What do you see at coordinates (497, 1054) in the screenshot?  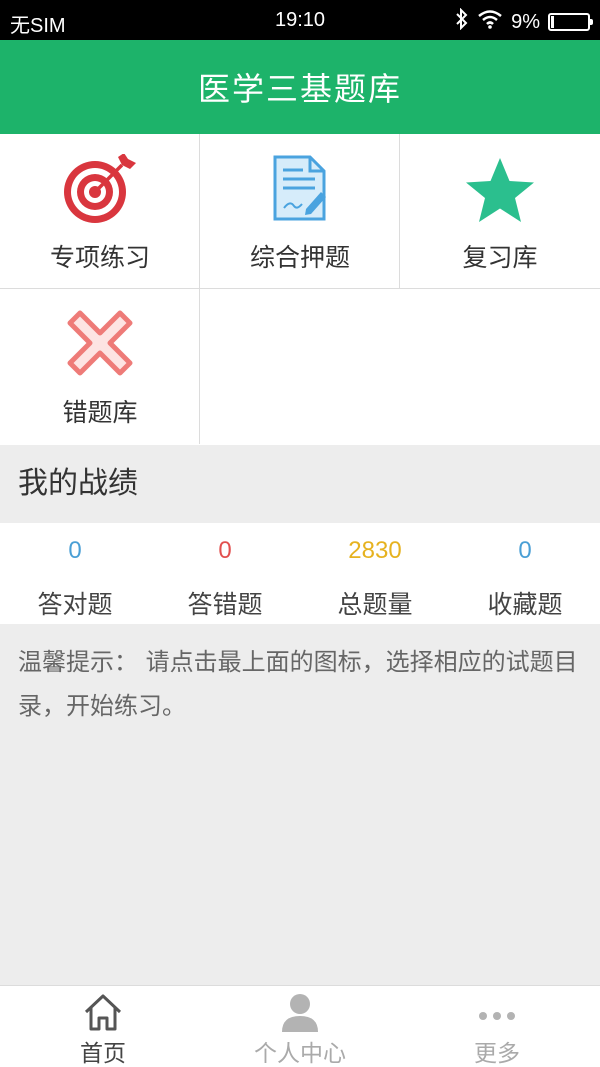 I see `nav-label: 更多` at bounding box center [497, 1054].